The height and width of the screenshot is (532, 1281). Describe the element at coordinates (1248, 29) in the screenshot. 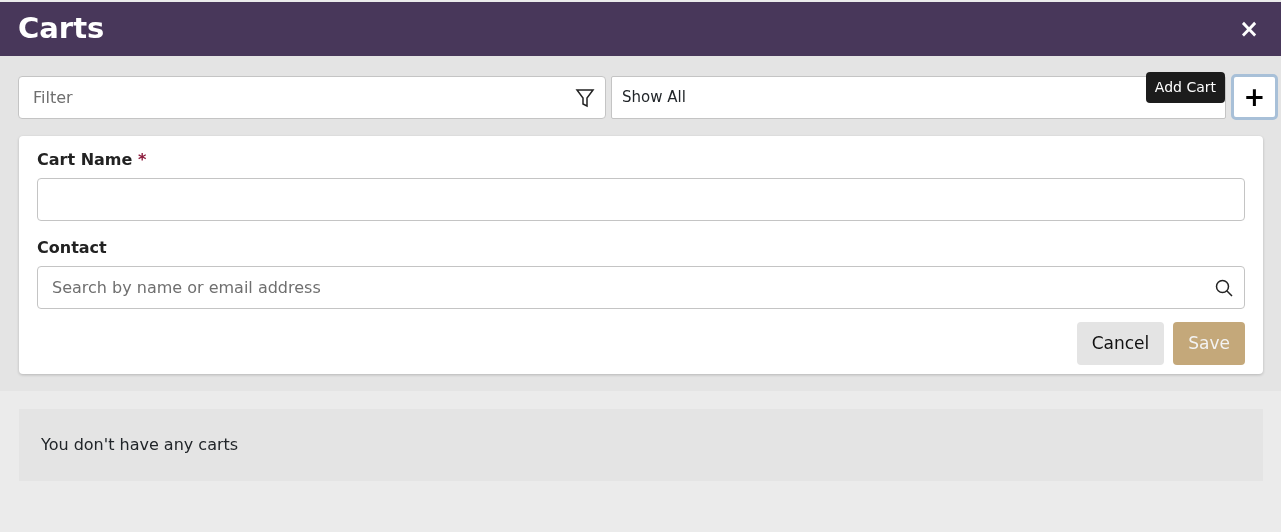

I see `close-button: ×` at that location.